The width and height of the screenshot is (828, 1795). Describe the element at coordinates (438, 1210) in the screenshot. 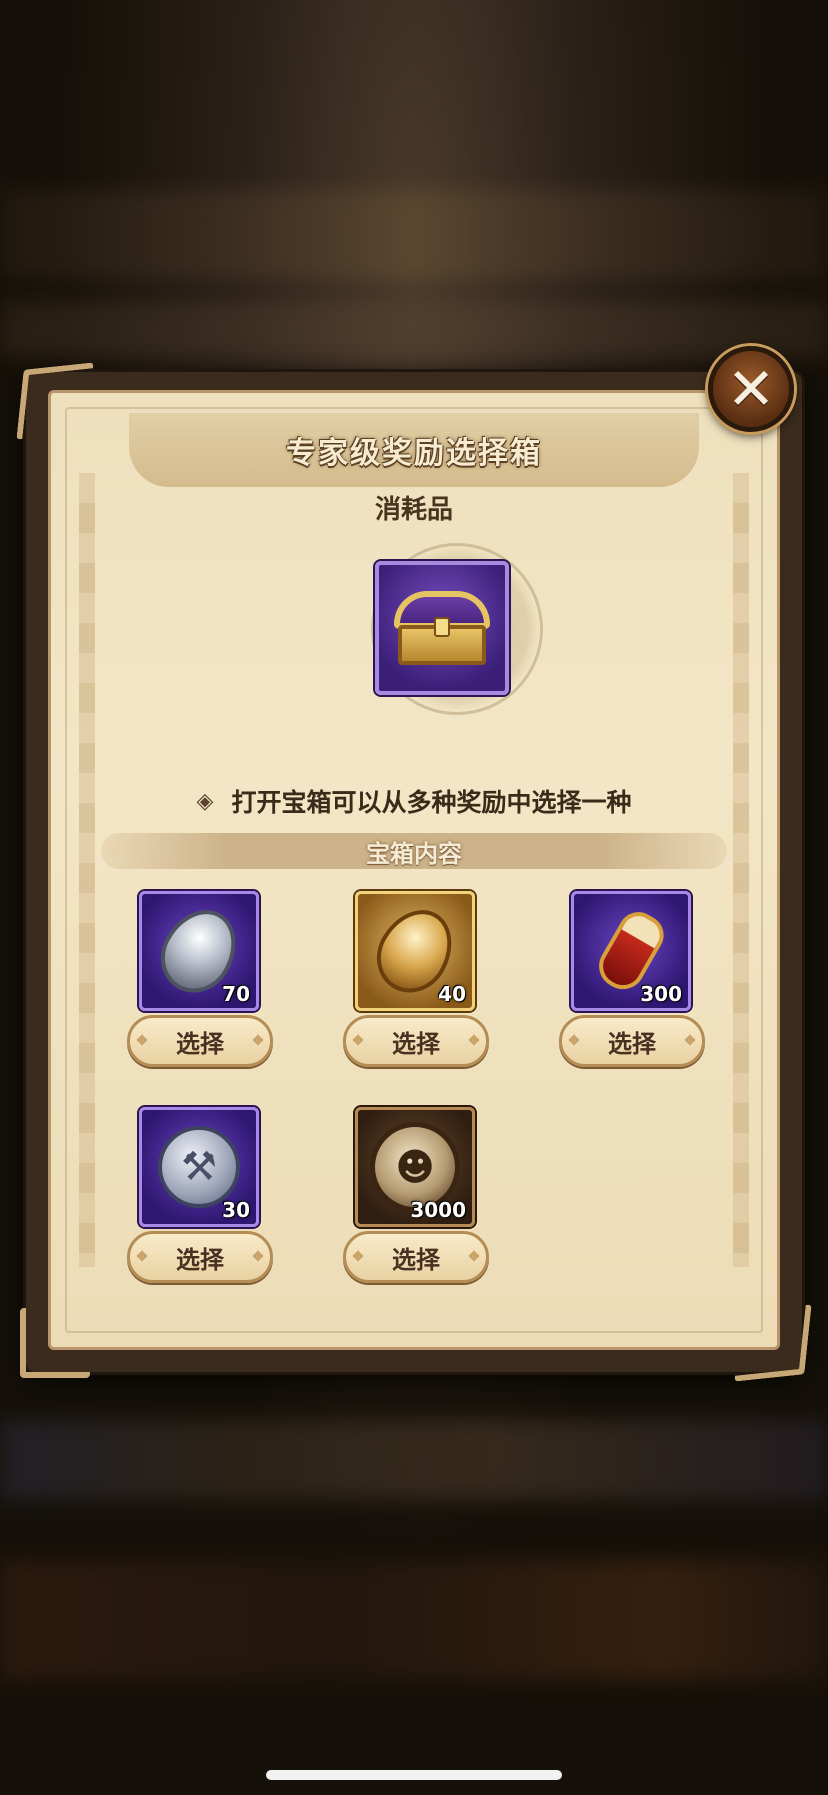

I see `item-quantity: 3000` at that location.